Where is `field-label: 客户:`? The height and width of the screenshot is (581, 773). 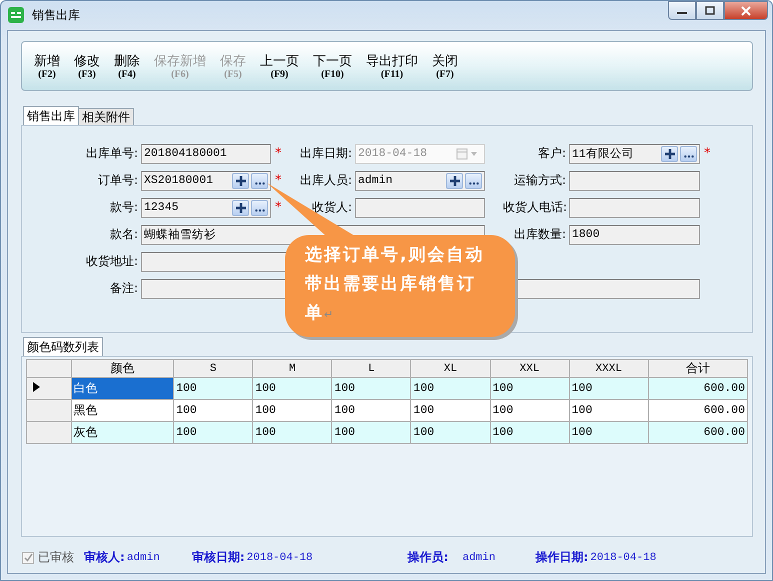
field-label: 客户: is located at coordinates (551, 153).